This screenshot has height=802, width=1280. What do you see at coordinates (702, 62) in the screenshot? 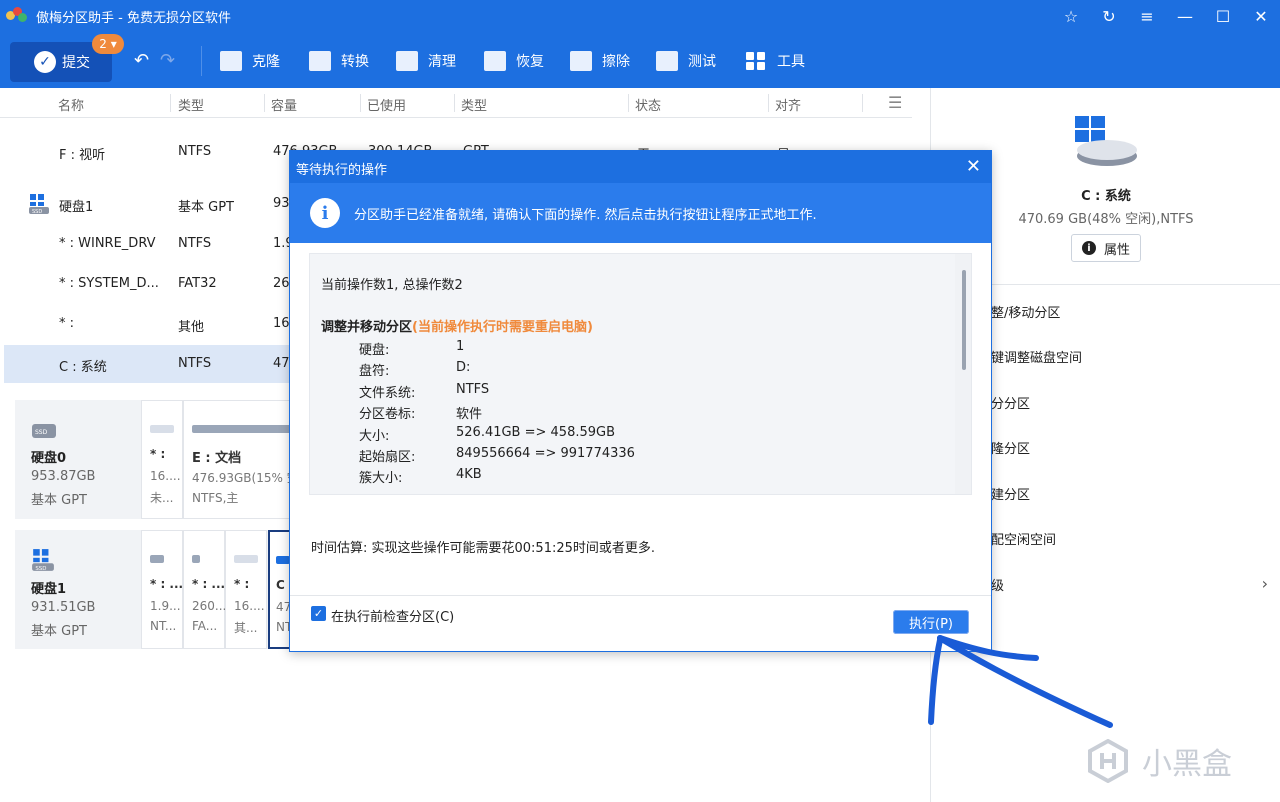
I see `test-label: 测试` at bounding box center [702, 62].